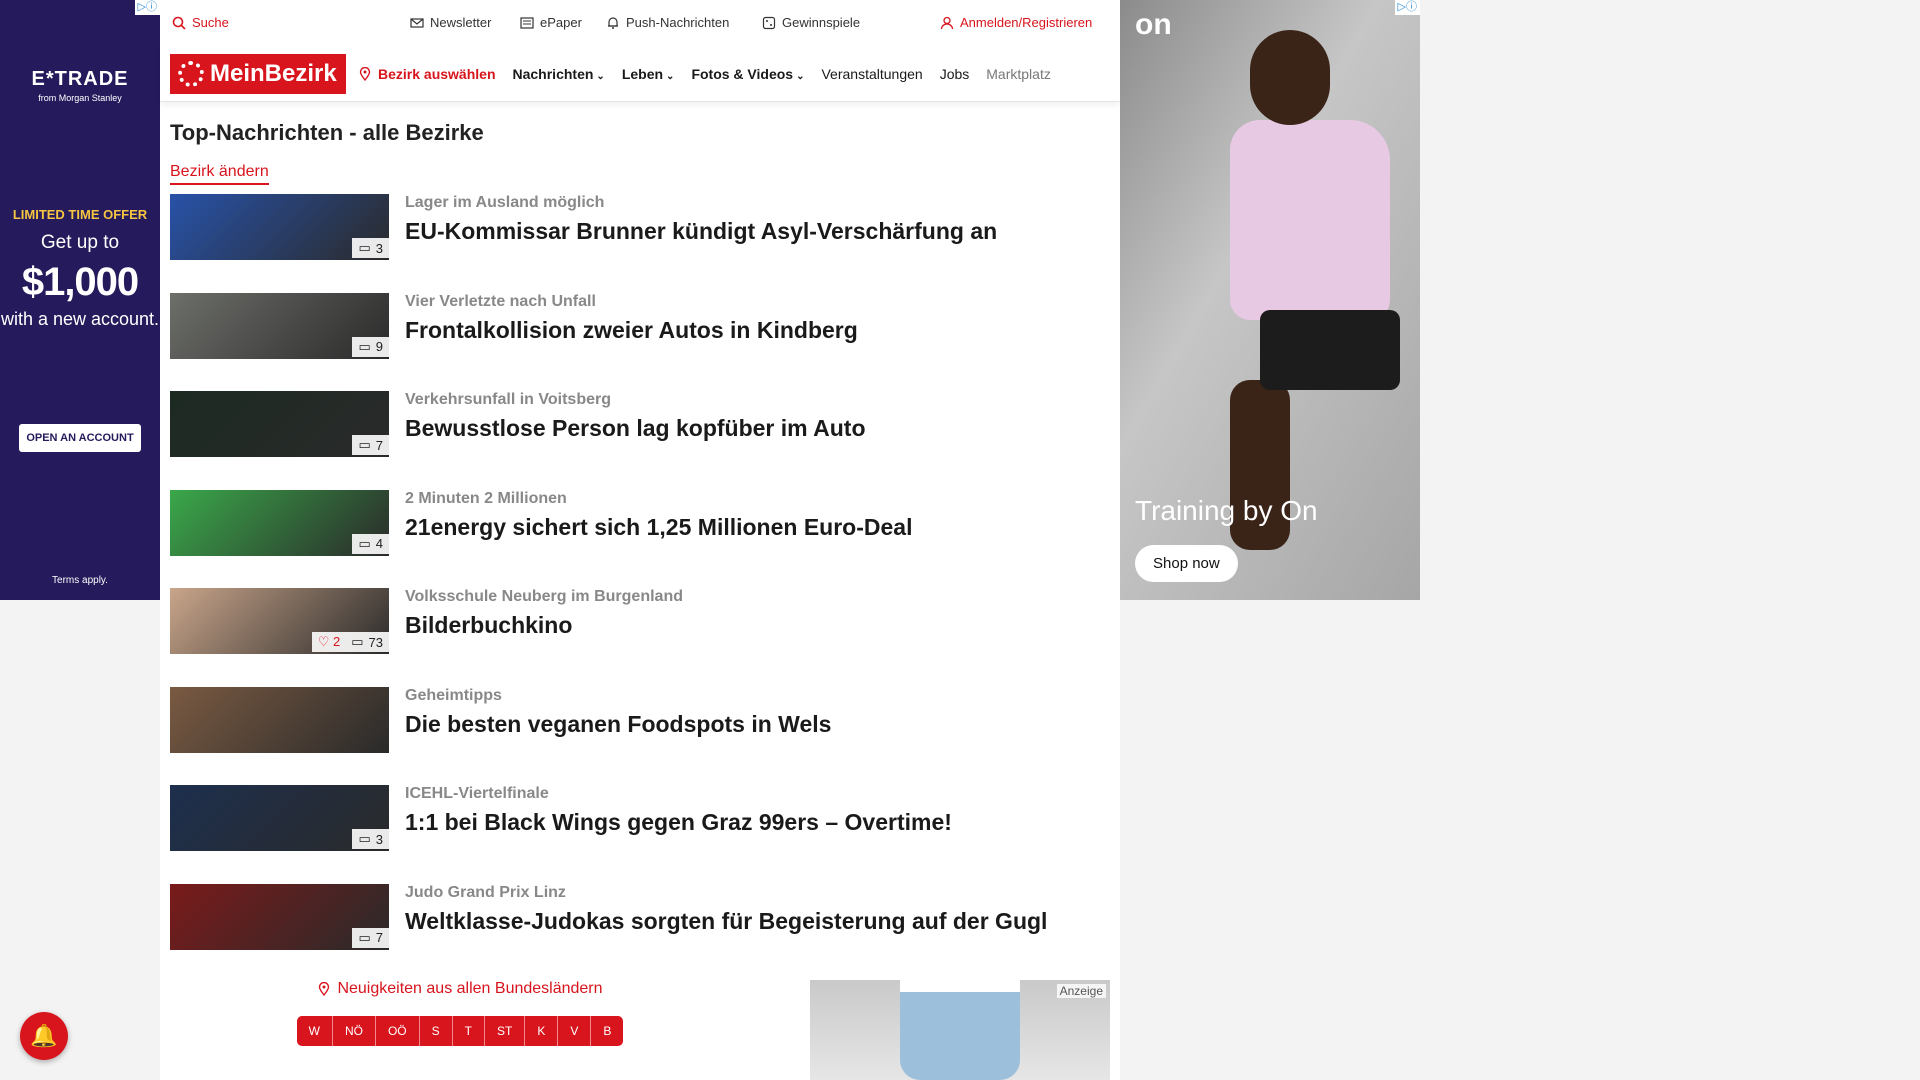  Describe the element at coordinates (461, 22) in the screenshot. I see `newsletter-label: Newsletter` at that location.